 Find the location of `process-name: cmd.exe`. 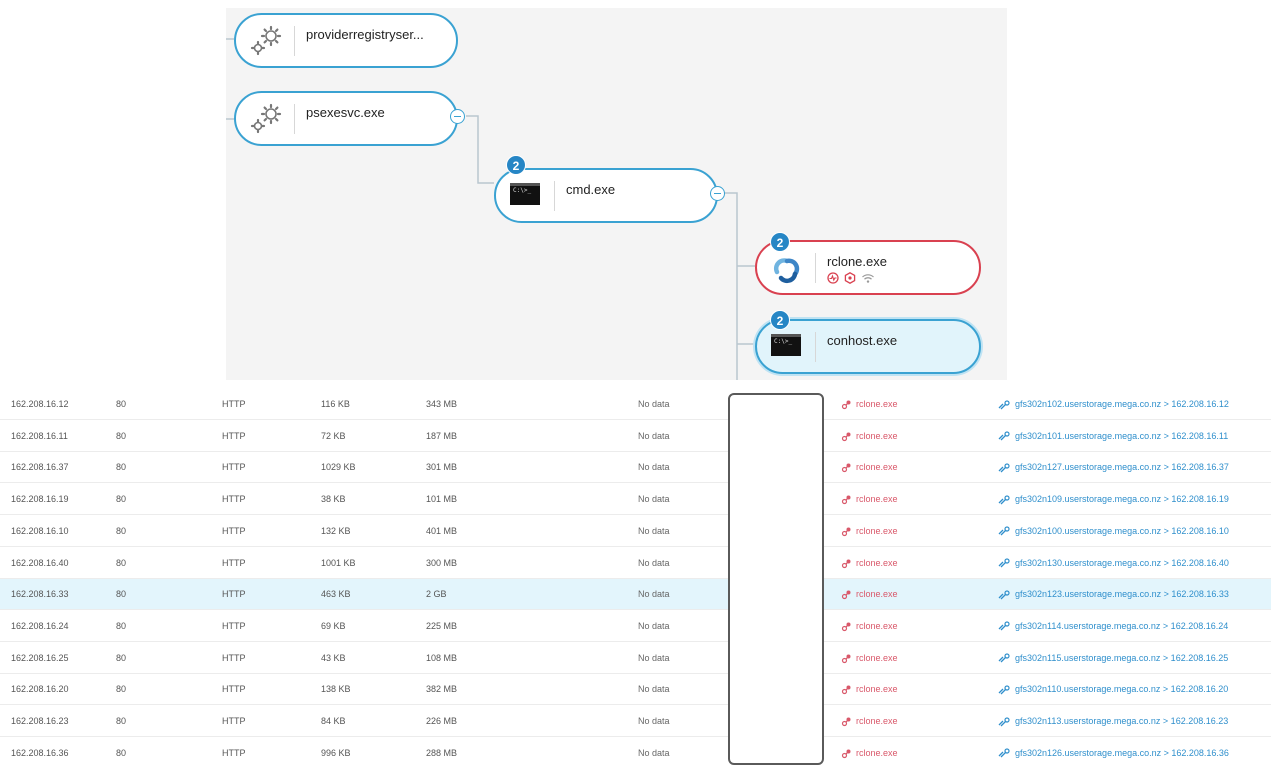

process-name: cmd.exe is located at coordinates (591, 189).